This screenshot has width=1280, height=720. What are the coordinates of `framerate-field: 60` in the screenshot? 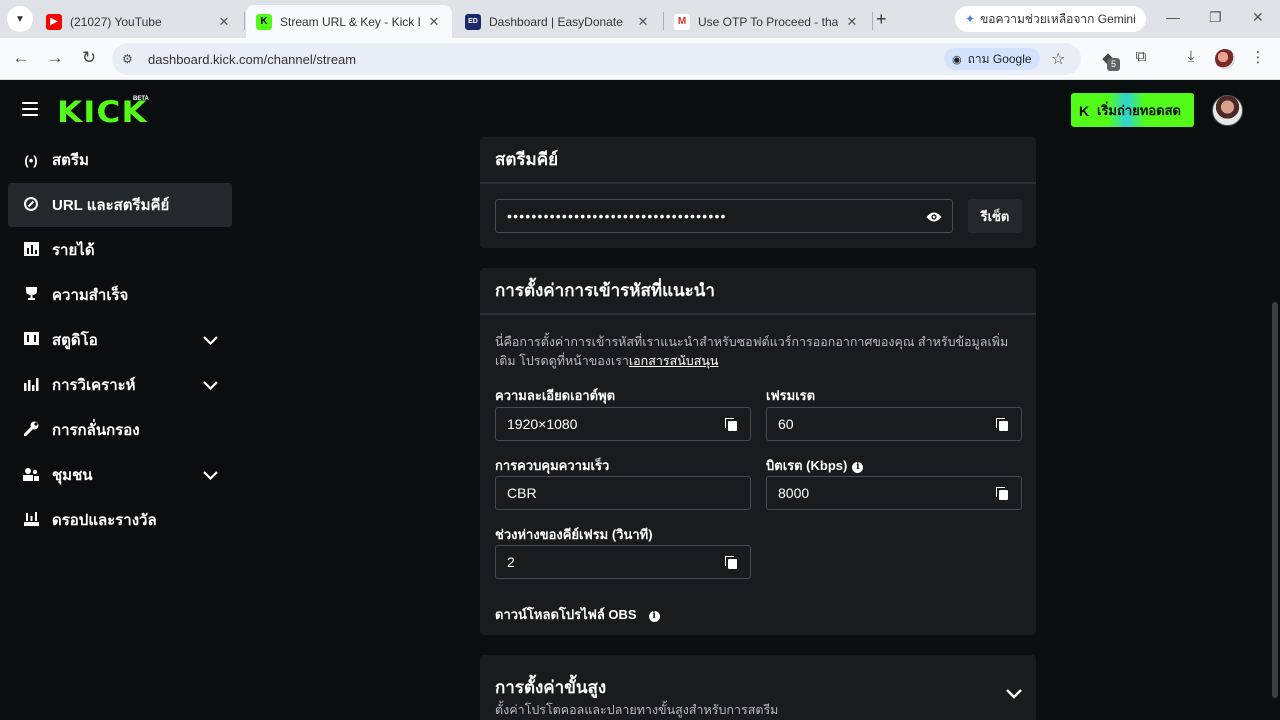 It's located at (894, 424).